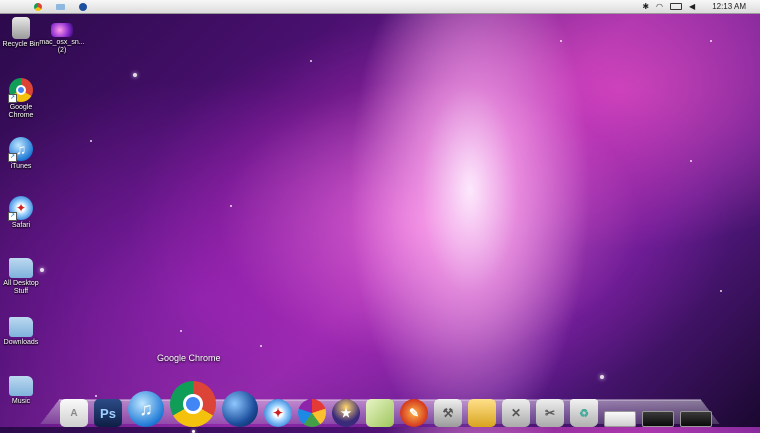 This screenshot has width=760, height=433. What do you see at coordinates (21, 166) in the screenshot?
I see `desktop-icon-label: iTunes` at bounding box center [21, 166].